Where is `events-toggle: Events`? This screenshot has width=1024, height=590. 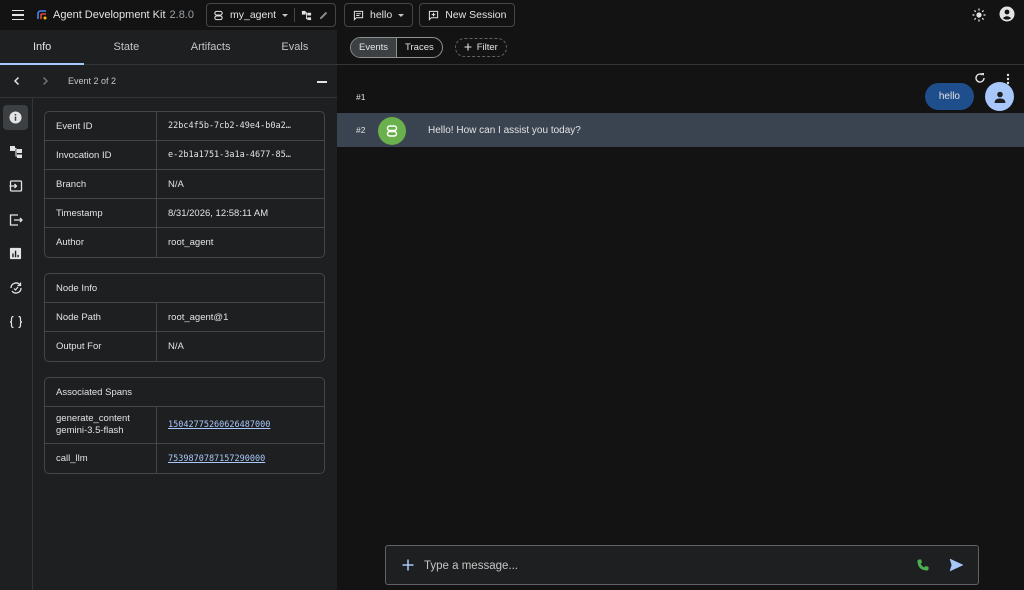 events-toggle: Events is located at coordinates (374, 47).